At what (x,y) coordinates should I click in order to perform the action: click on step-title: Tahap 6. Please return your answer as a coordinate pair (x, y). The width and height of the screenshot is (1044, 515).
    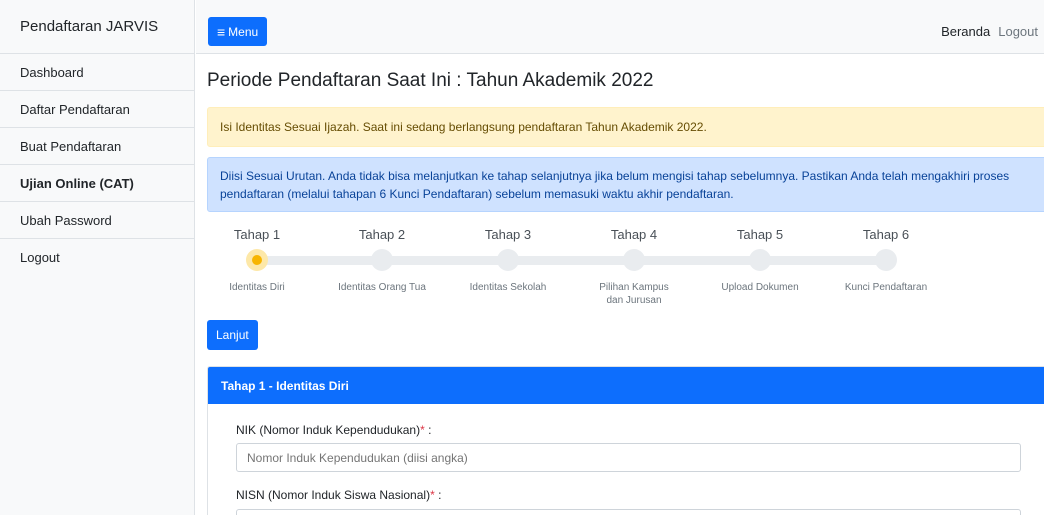
    Looking at the image, I should click on (886, 234).